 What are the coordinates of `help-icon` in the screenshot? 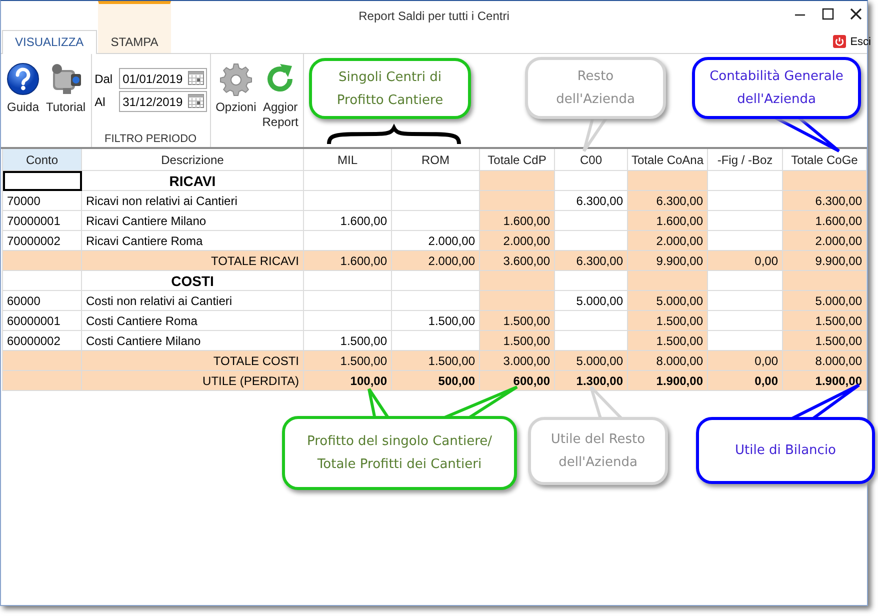 It's located at (23, 79).